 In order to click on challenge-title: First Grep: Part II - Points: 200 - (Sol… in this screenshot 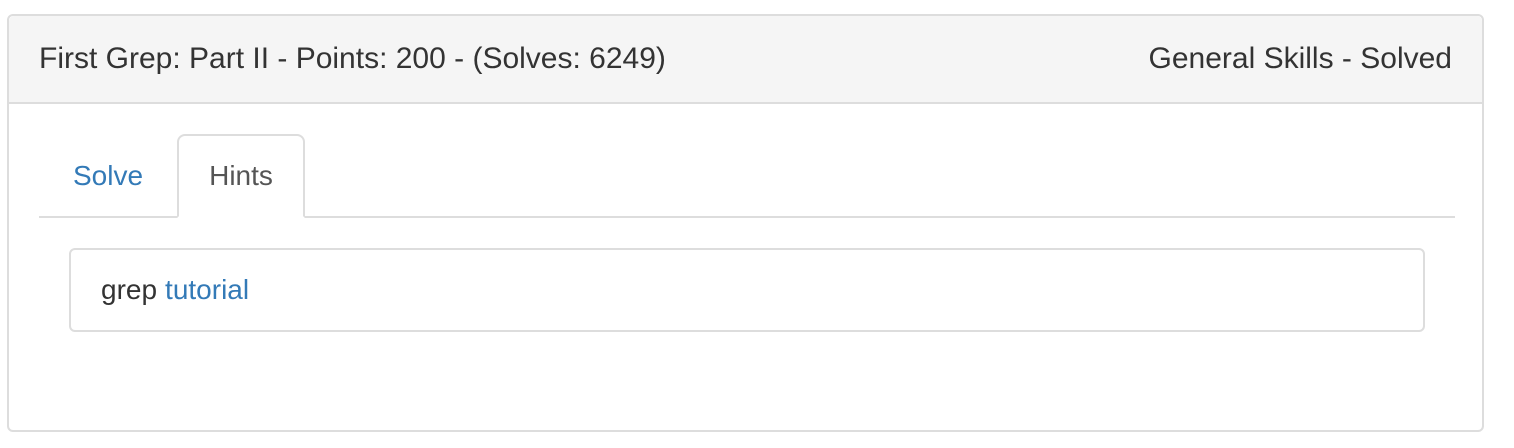, I will do `click(352, 58)`.